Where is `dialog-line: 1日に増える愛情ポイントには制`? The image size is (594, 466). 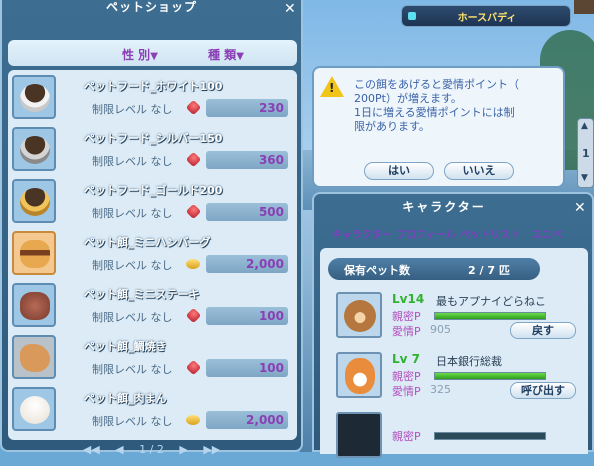 dialog-line: 1日に増える愛情ポイントには制 is located at coordinates (434, 112).